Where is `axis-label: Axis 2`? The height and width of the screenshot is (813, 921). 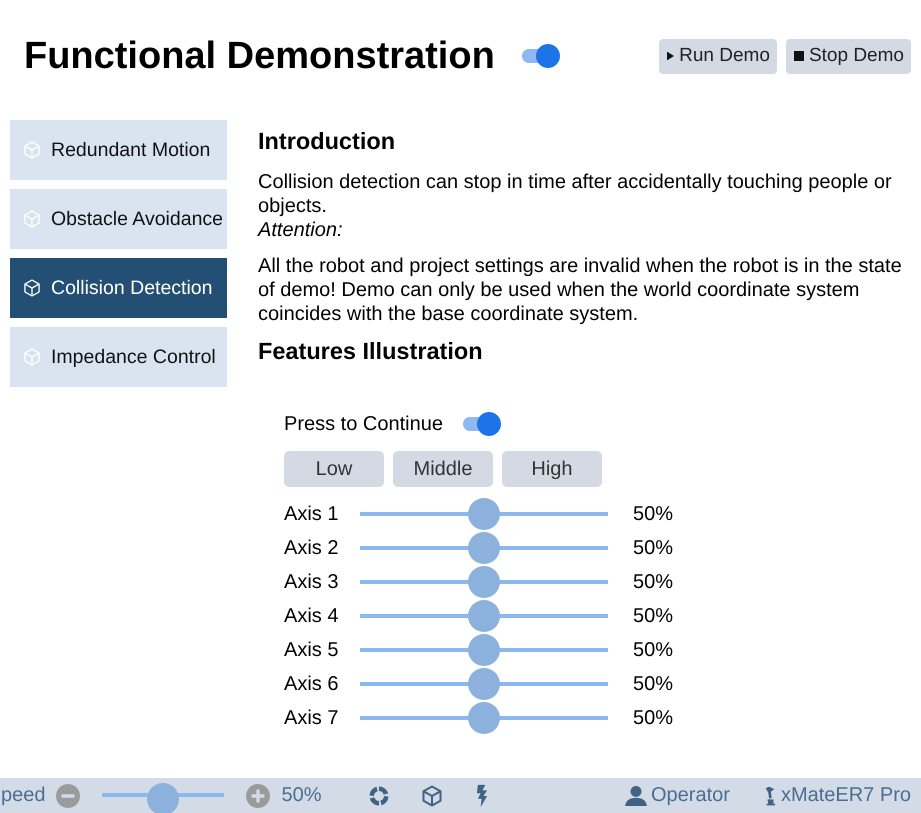
axis-label: Axis 2 is located at coordinates (312, 548).